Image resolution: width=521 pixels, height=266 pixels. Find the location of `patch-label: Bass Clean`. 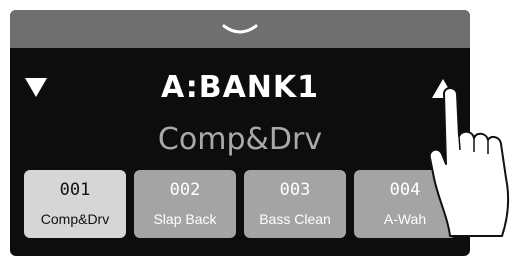

patch-label: Bass Clean is located at coordinates (295, 219).